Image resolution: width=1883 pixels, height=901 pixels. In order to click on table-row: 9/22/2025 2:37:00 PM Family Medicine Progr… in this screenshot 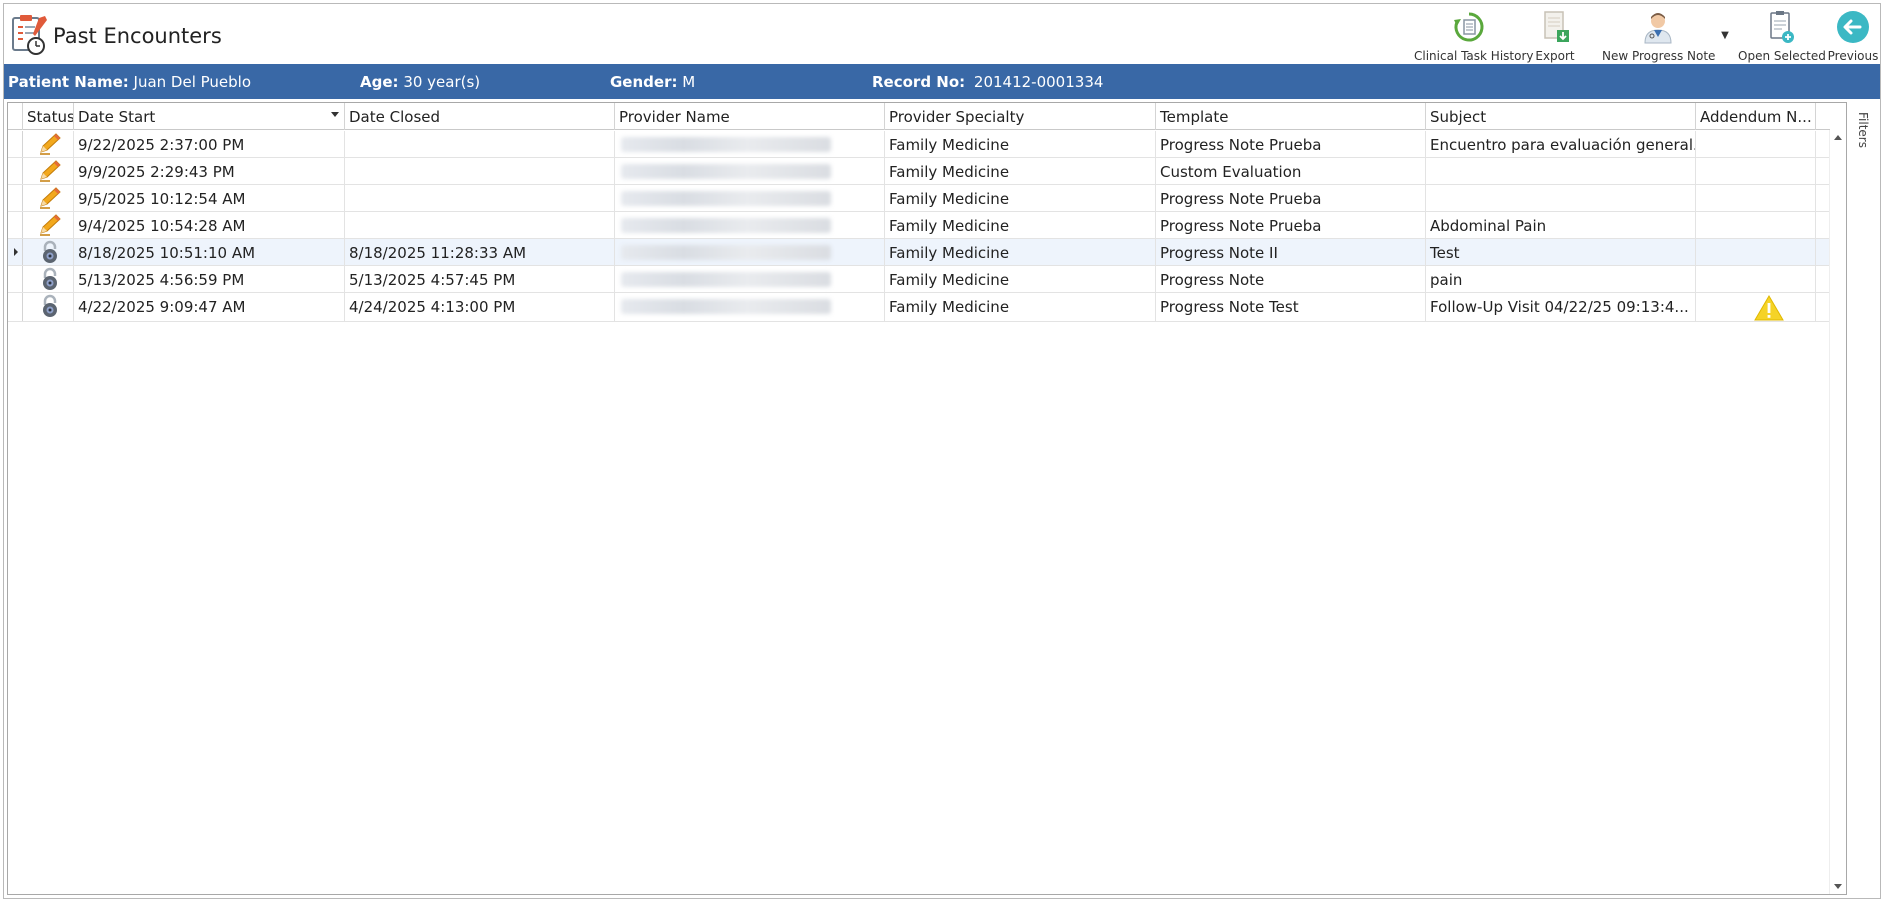, I will do `click(919, 144)`.